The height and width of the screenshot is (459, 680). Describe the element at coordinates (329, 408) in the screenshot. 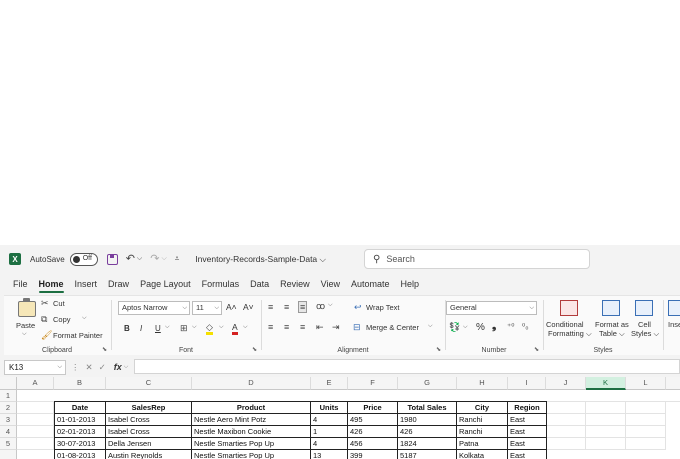

I see `header-units: Units` at that location.